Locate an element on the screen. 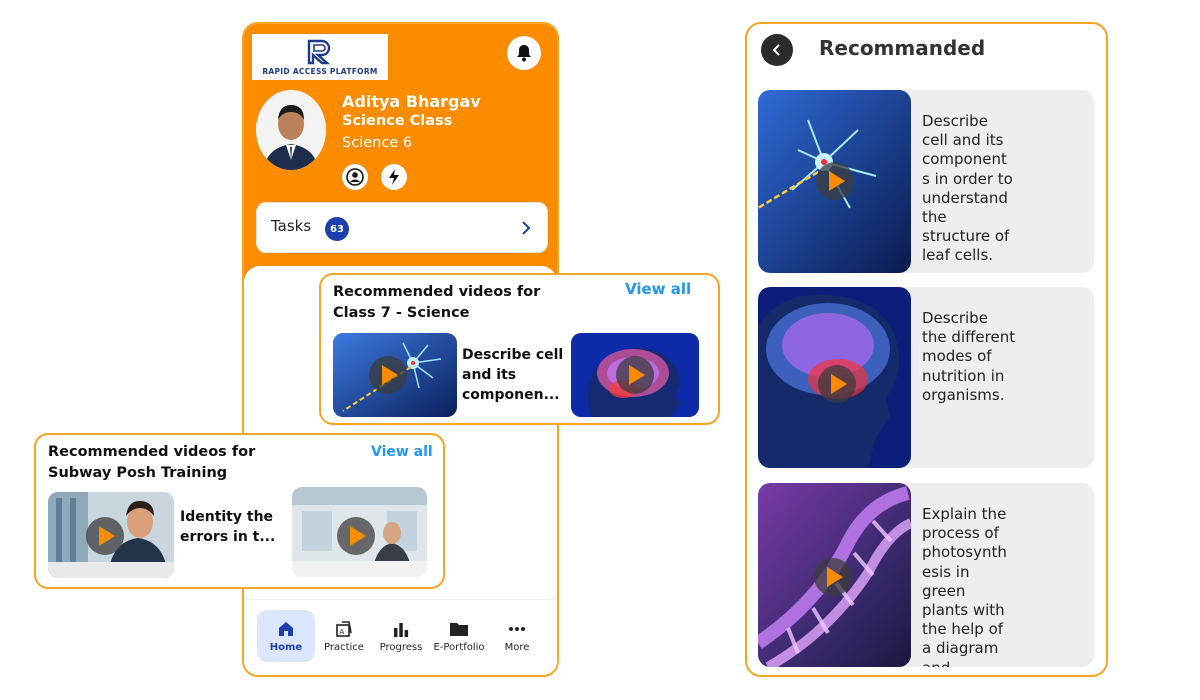 The width and height of the screenshot is (1200, 700). nav-practice: A Practice is located at coordinates (344, 636).